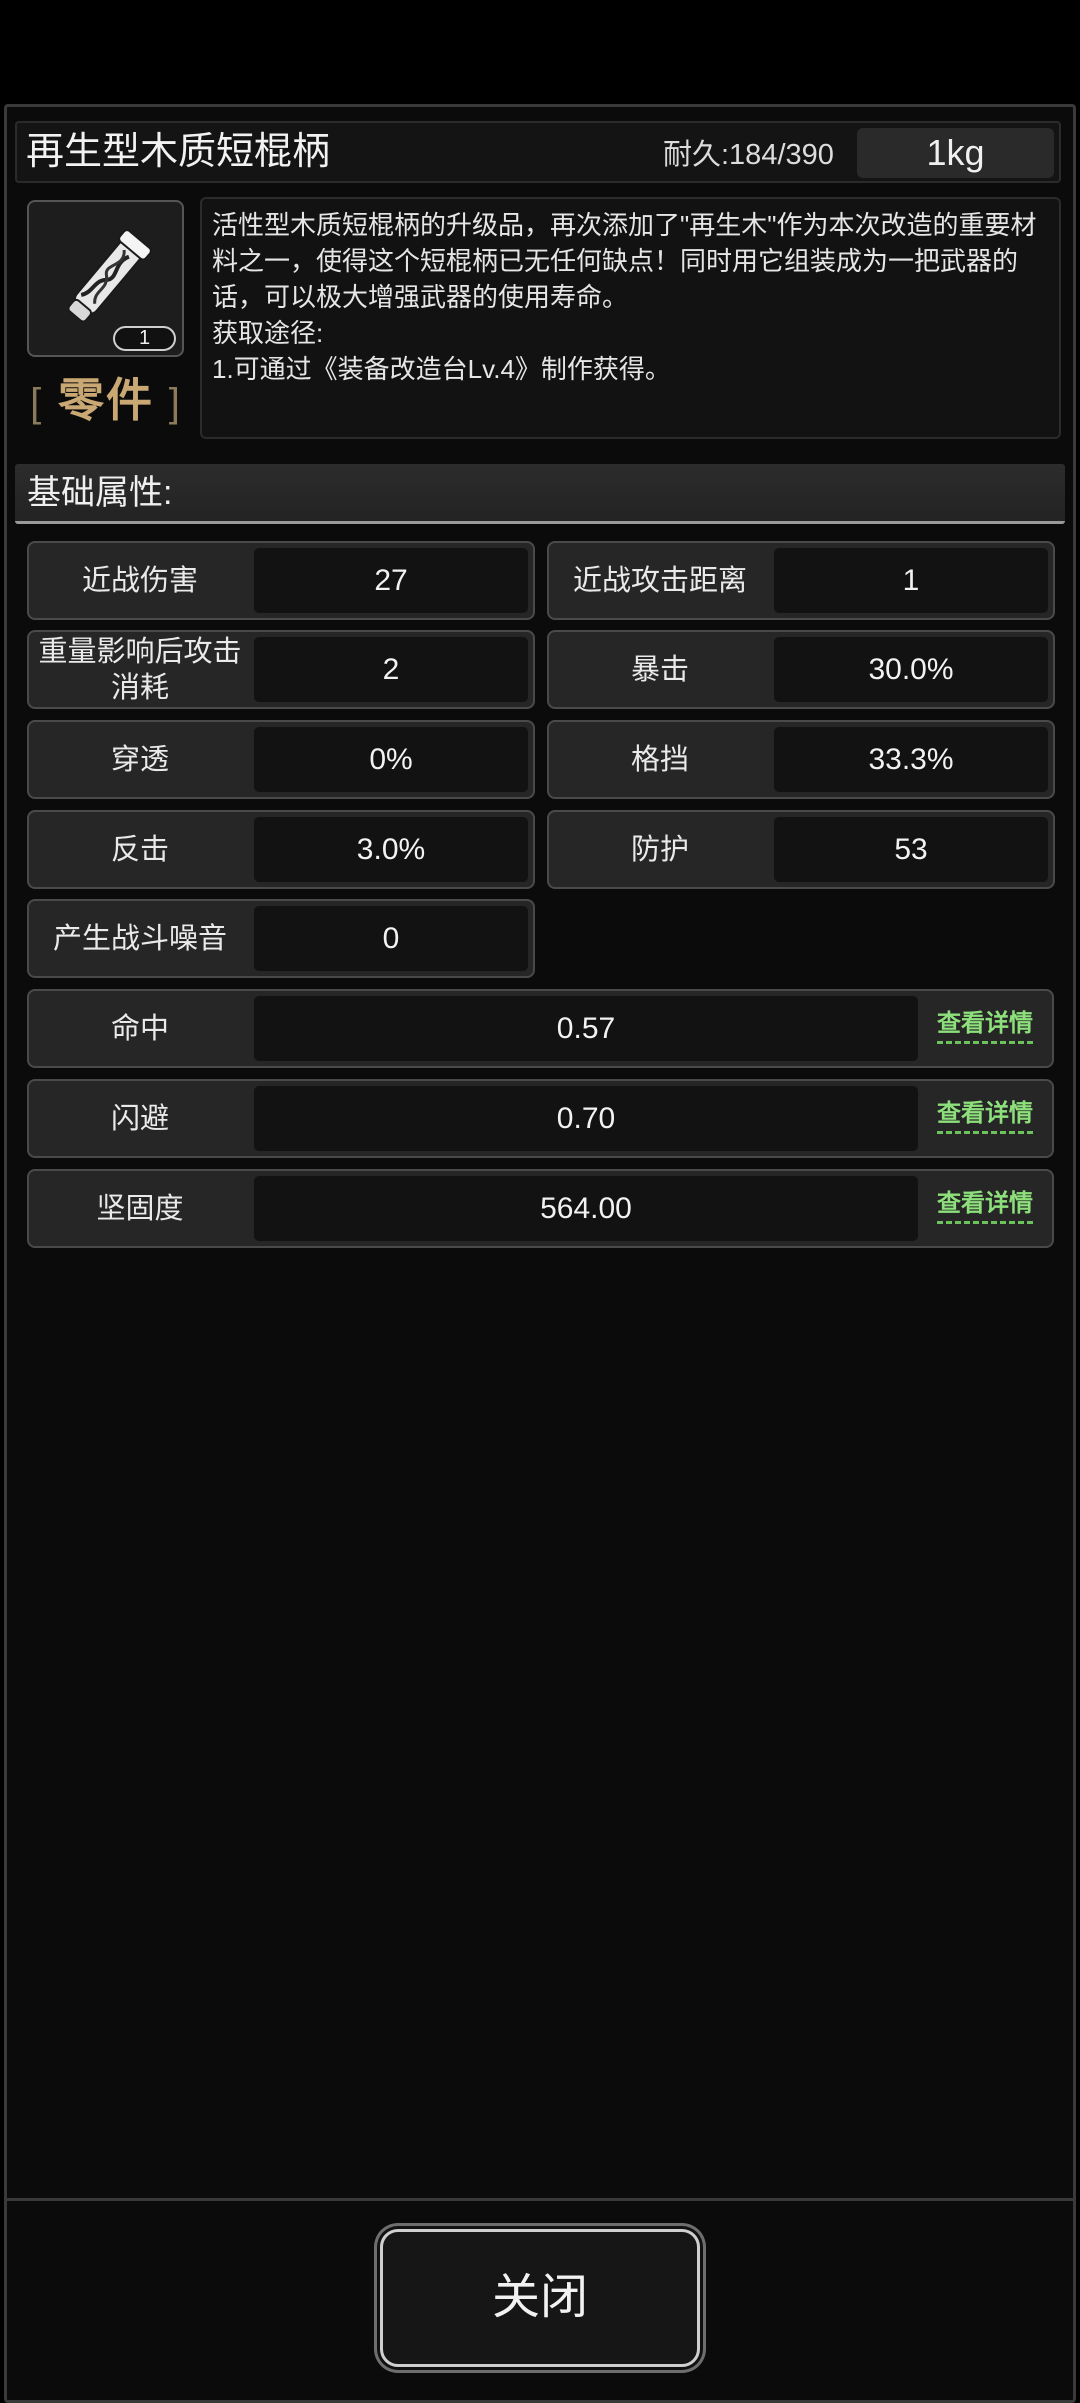  Describe the element at coordinates (911, 669) in the screenshot. I see `stat-value: 30.0%` at that location.